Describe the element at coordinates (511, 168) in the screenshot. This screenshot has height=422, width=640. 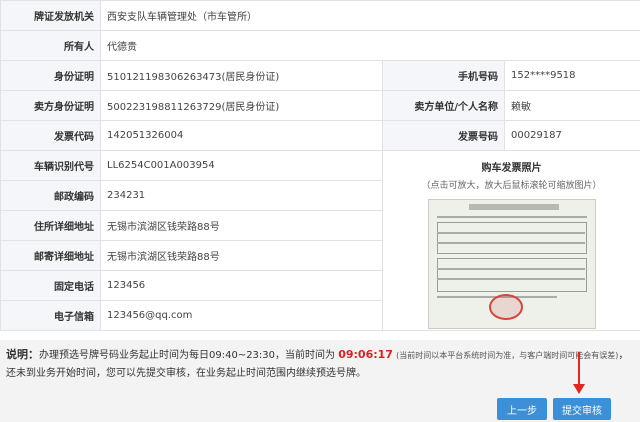
I see `invoice-photo-title: 购车发票照片` at that location.